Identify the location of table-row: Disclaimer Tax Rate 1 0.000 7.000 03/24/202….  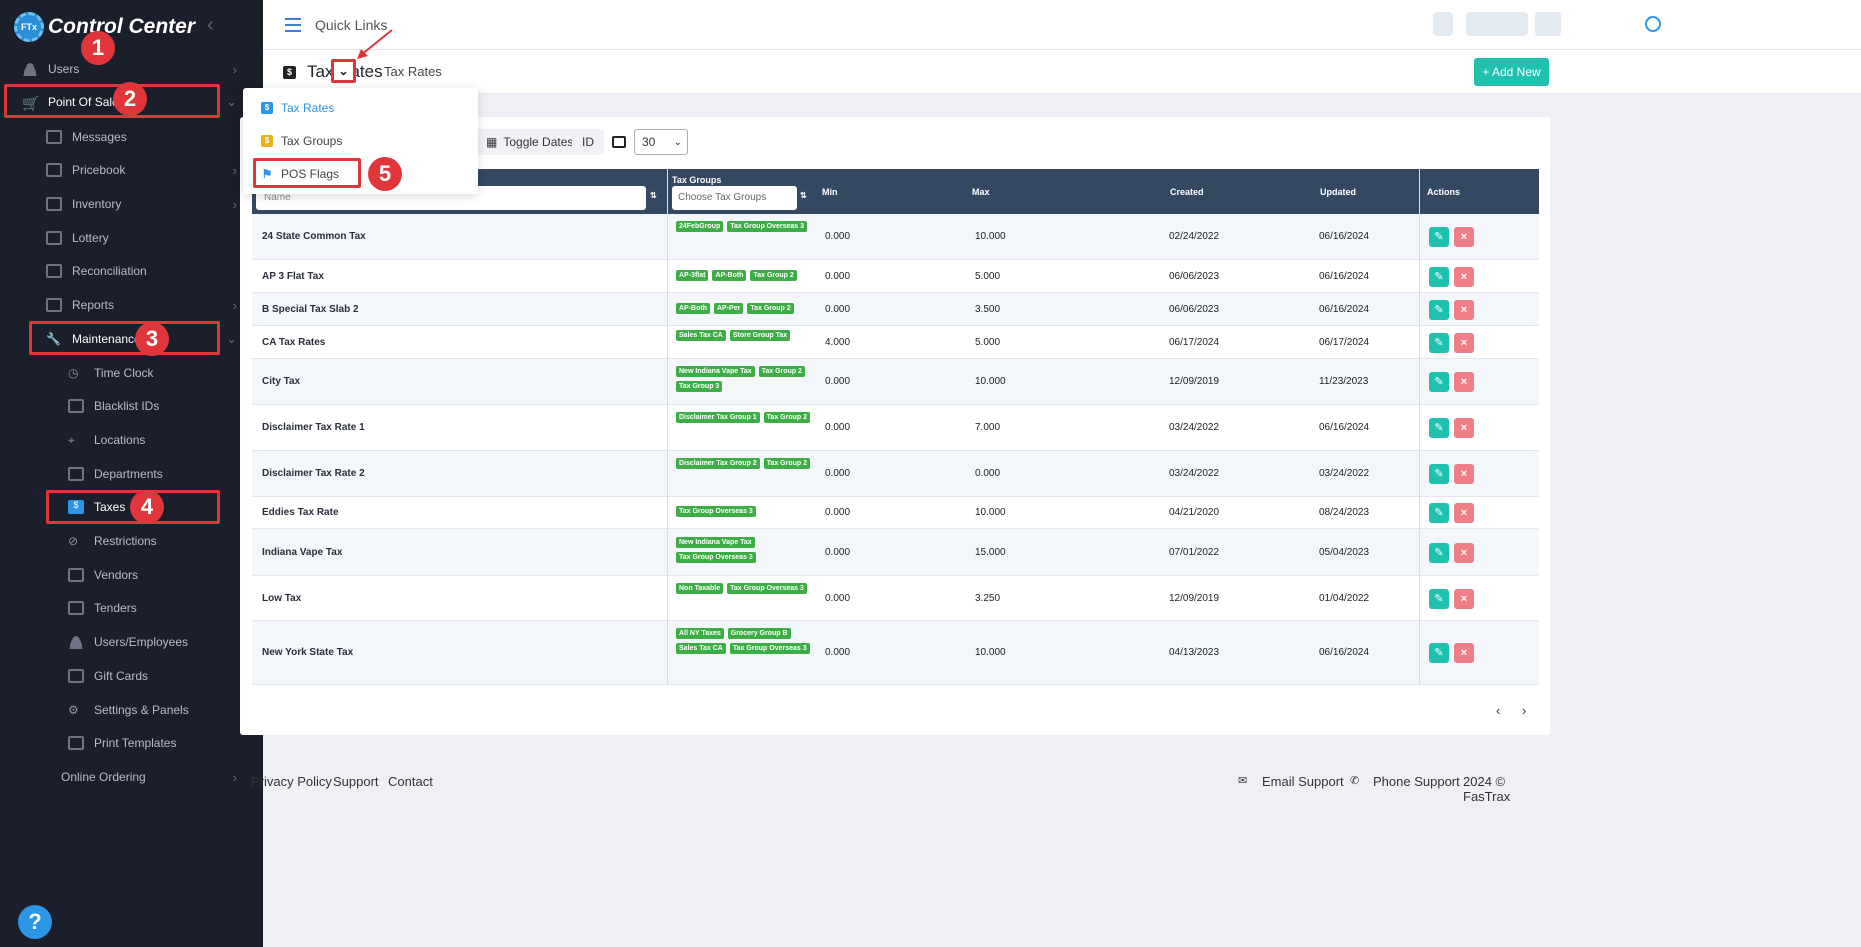
(895, 428).